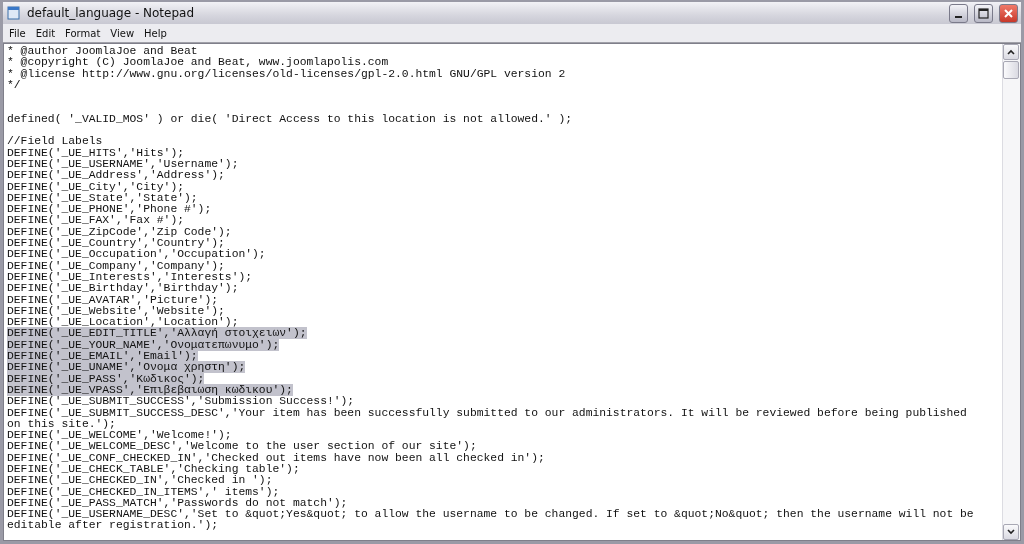  What do you see at coordinates (102, 51) in the screenshot?
I see `code-line: * @author JoomlaJoe and Beat` at bounding box center [102, 51].